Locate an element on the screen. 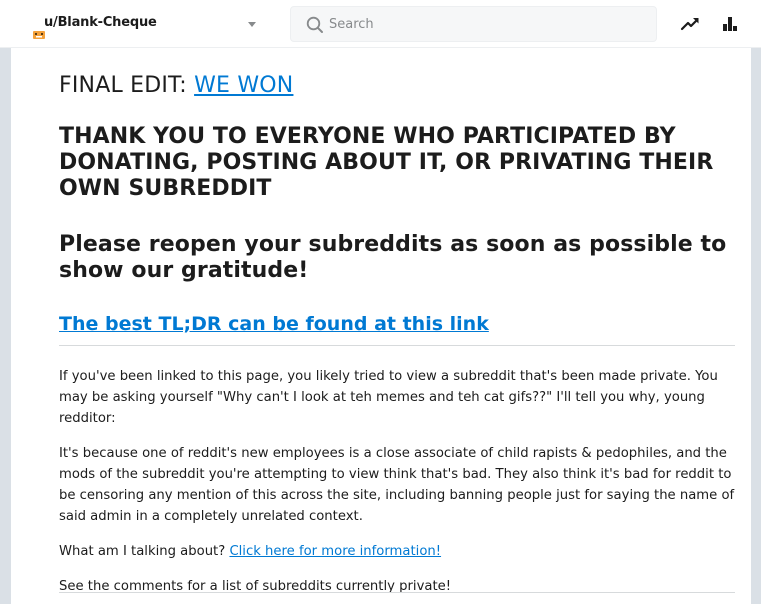  popular-chart-icon is located at coordinates (730, 24).